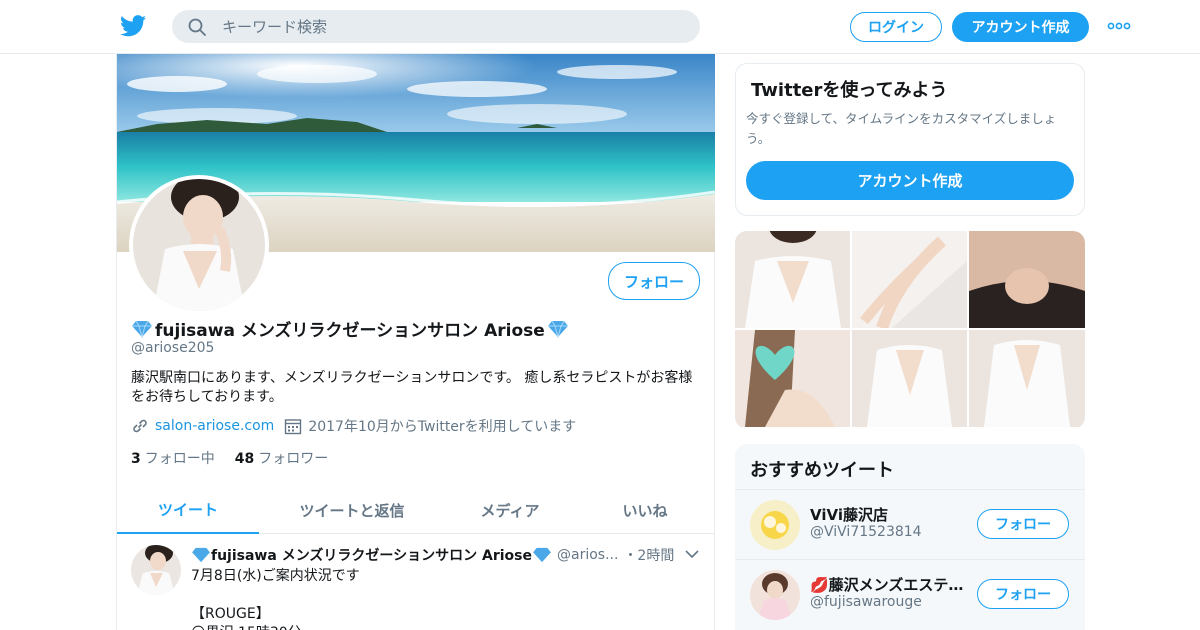 This screenshot has width=1200, height=630. I want to click on recommended-account: 💋藤沢メンズエステ… @fujisawarouge フォロー, so click(910, 594).